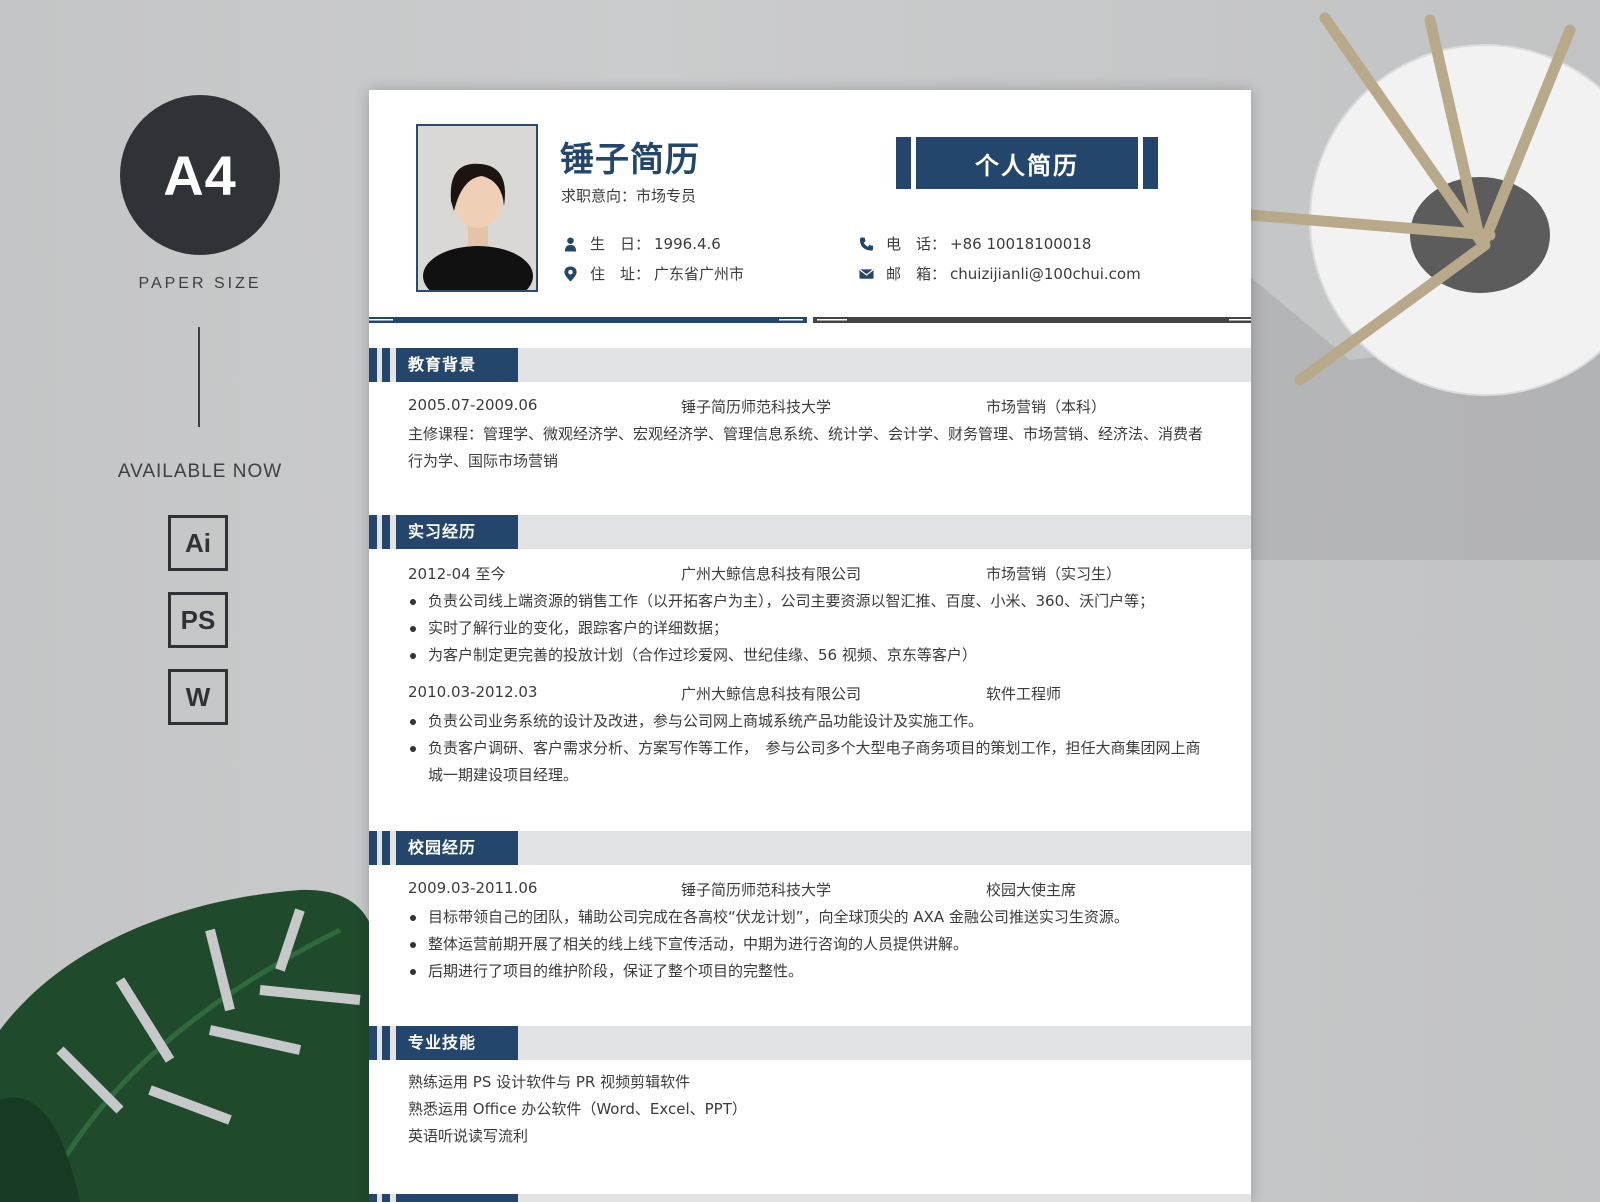 The image size is (1600, 1202). I want to click on entry-date: 2005.07-2009.06, so click(473, 405).